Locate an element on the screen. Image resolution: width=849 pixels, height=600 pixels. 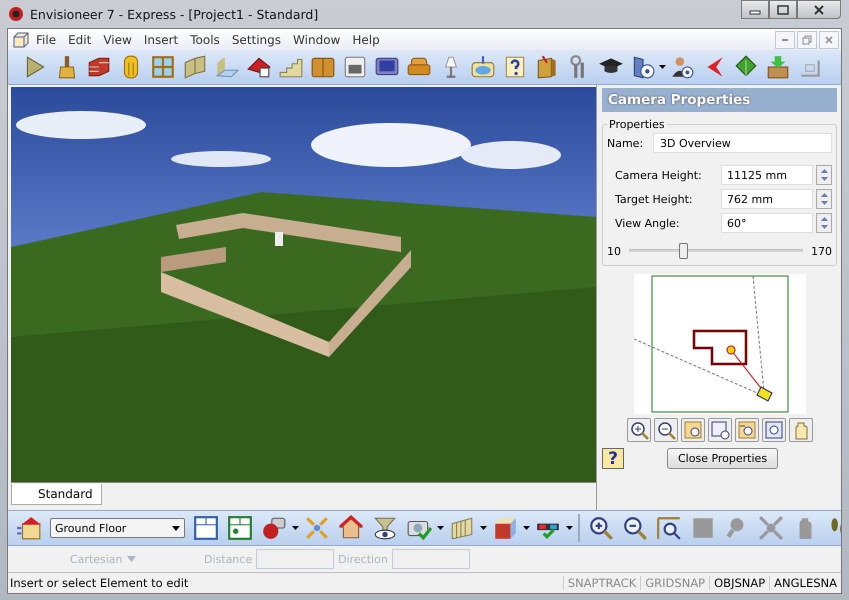
menu-item: Help is located at coordinates (366, 39).